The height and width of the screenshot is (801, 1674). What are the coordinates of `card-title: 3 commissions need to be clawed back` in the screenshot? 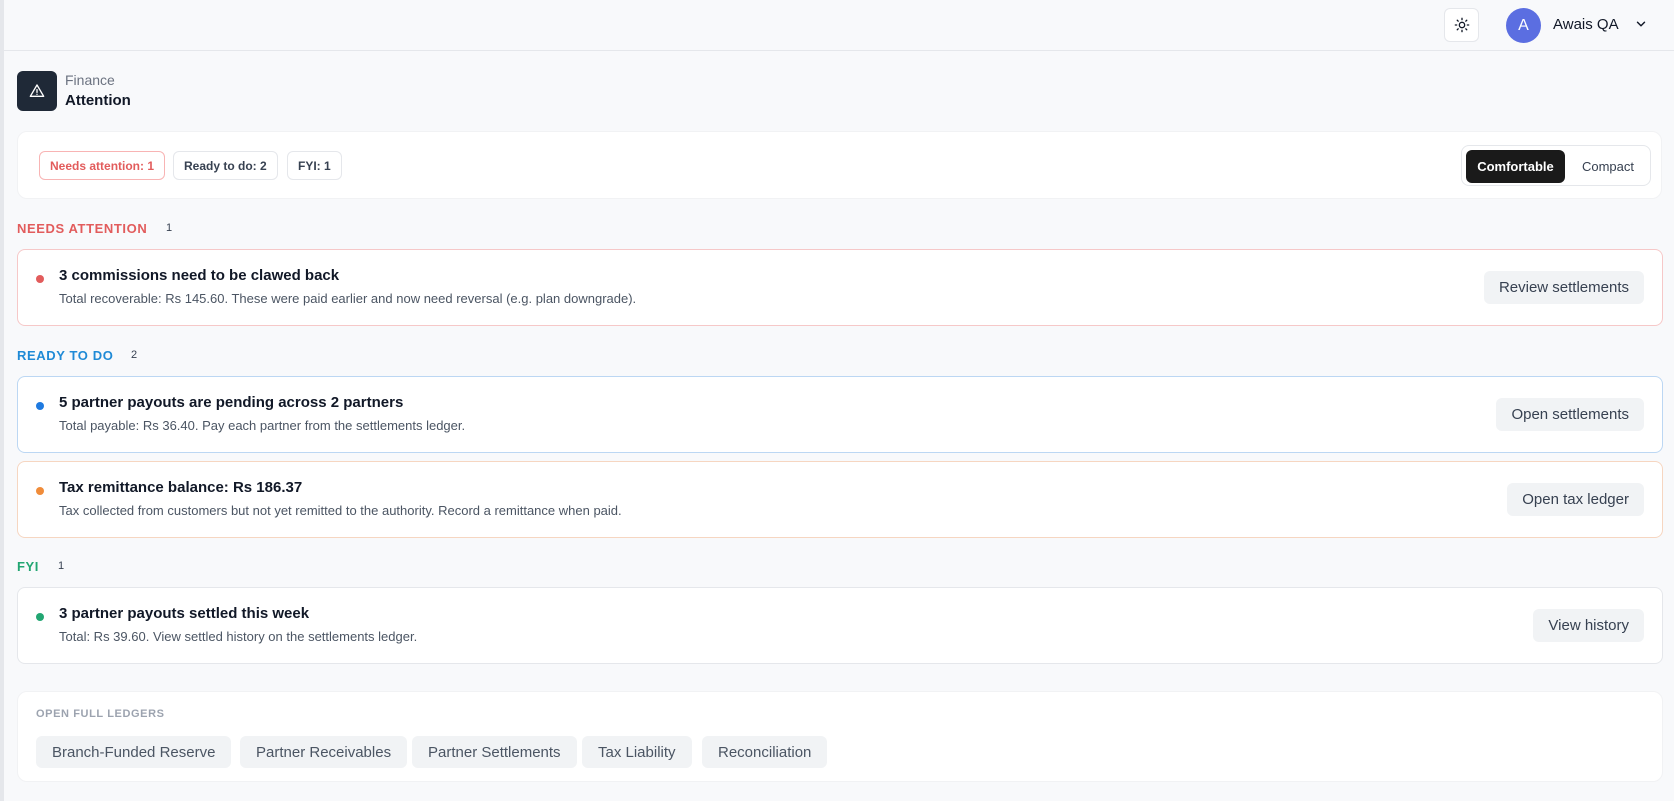 It's located at (199, 275).